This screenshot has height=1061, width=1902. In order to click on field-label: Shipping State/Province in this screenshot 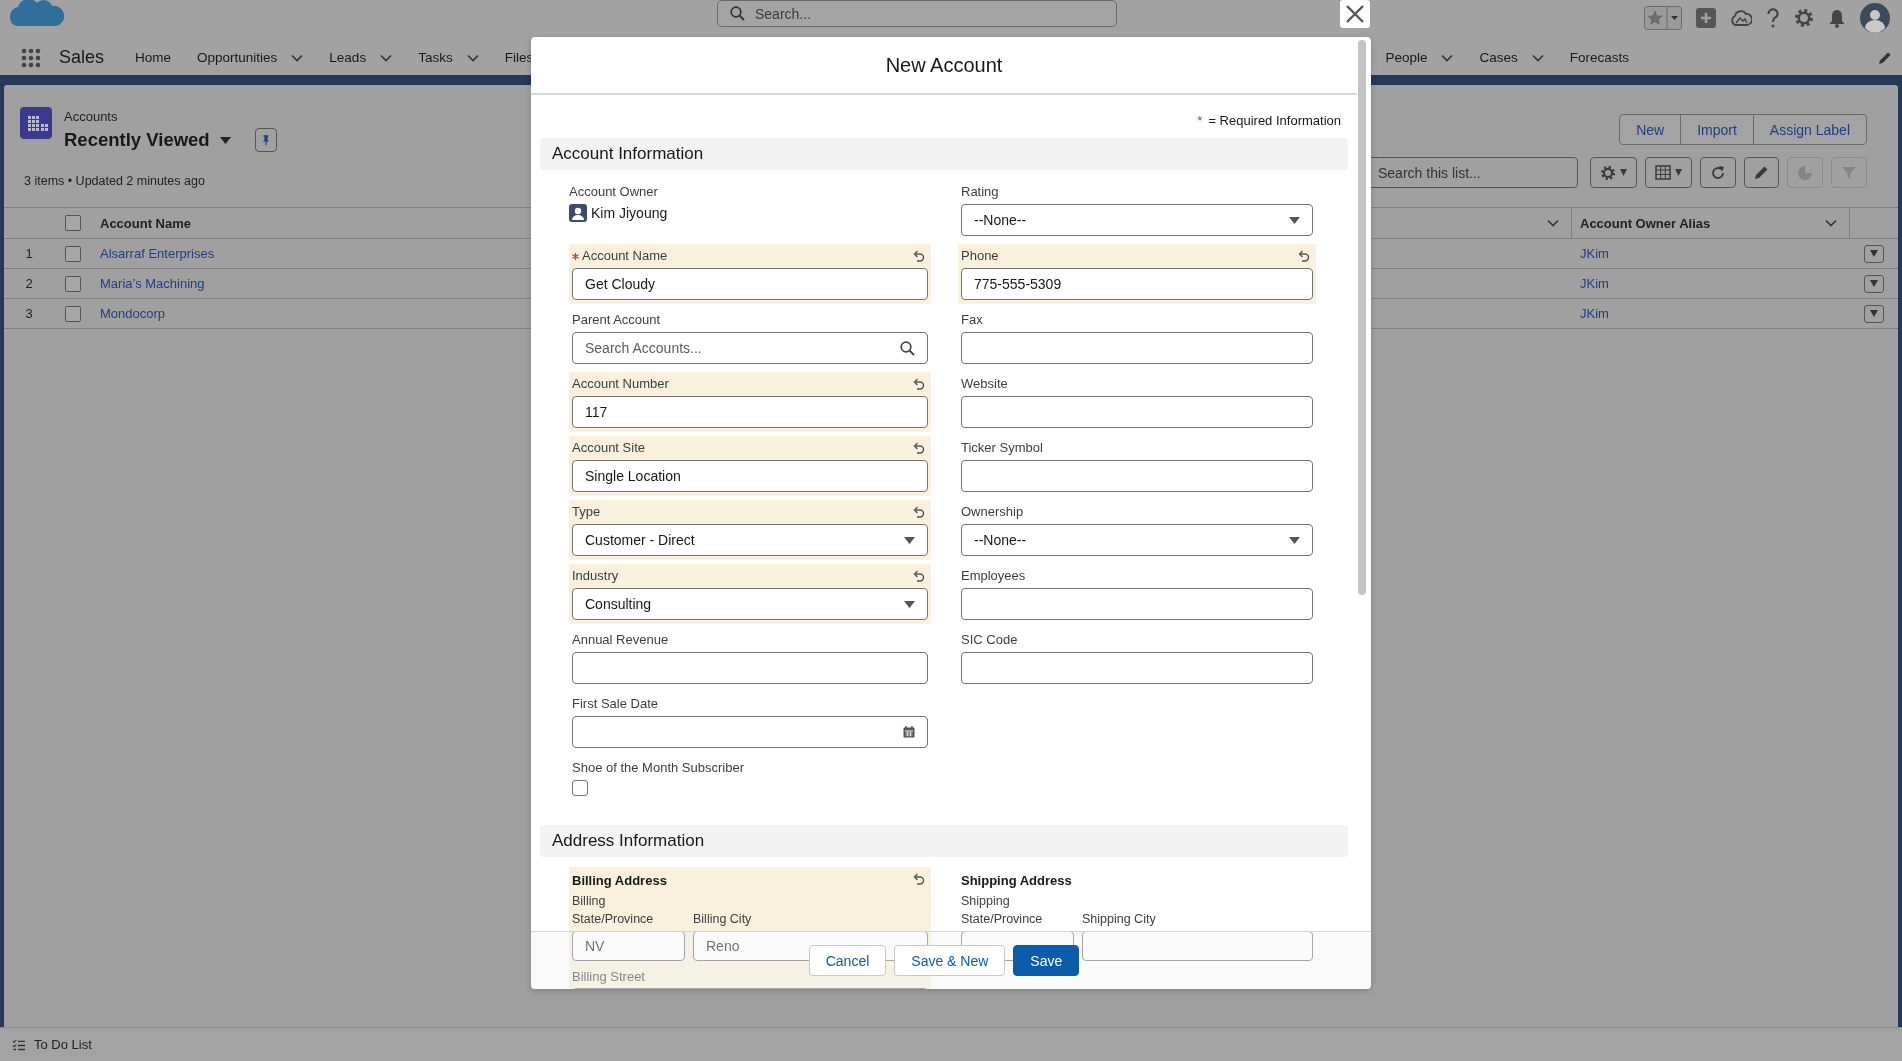, I will do `click(1002, 910)`.